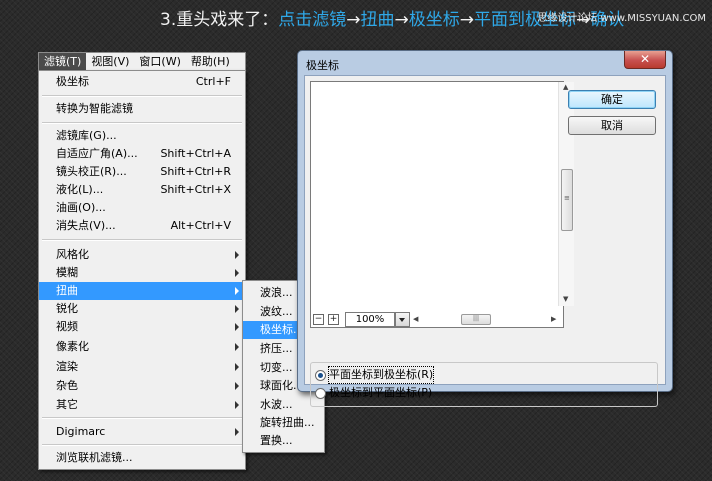 Image resolution: width=712 pixels, height=481 pixels. I want to click on menu-item-label: 杂色, so click(67, 385).